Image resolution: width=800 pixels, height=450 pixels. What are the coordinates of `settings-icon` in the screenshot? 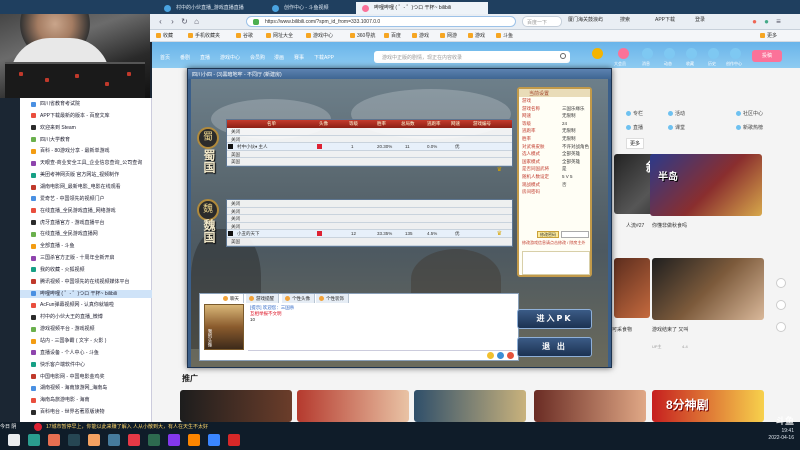 It's located at (510, 355).